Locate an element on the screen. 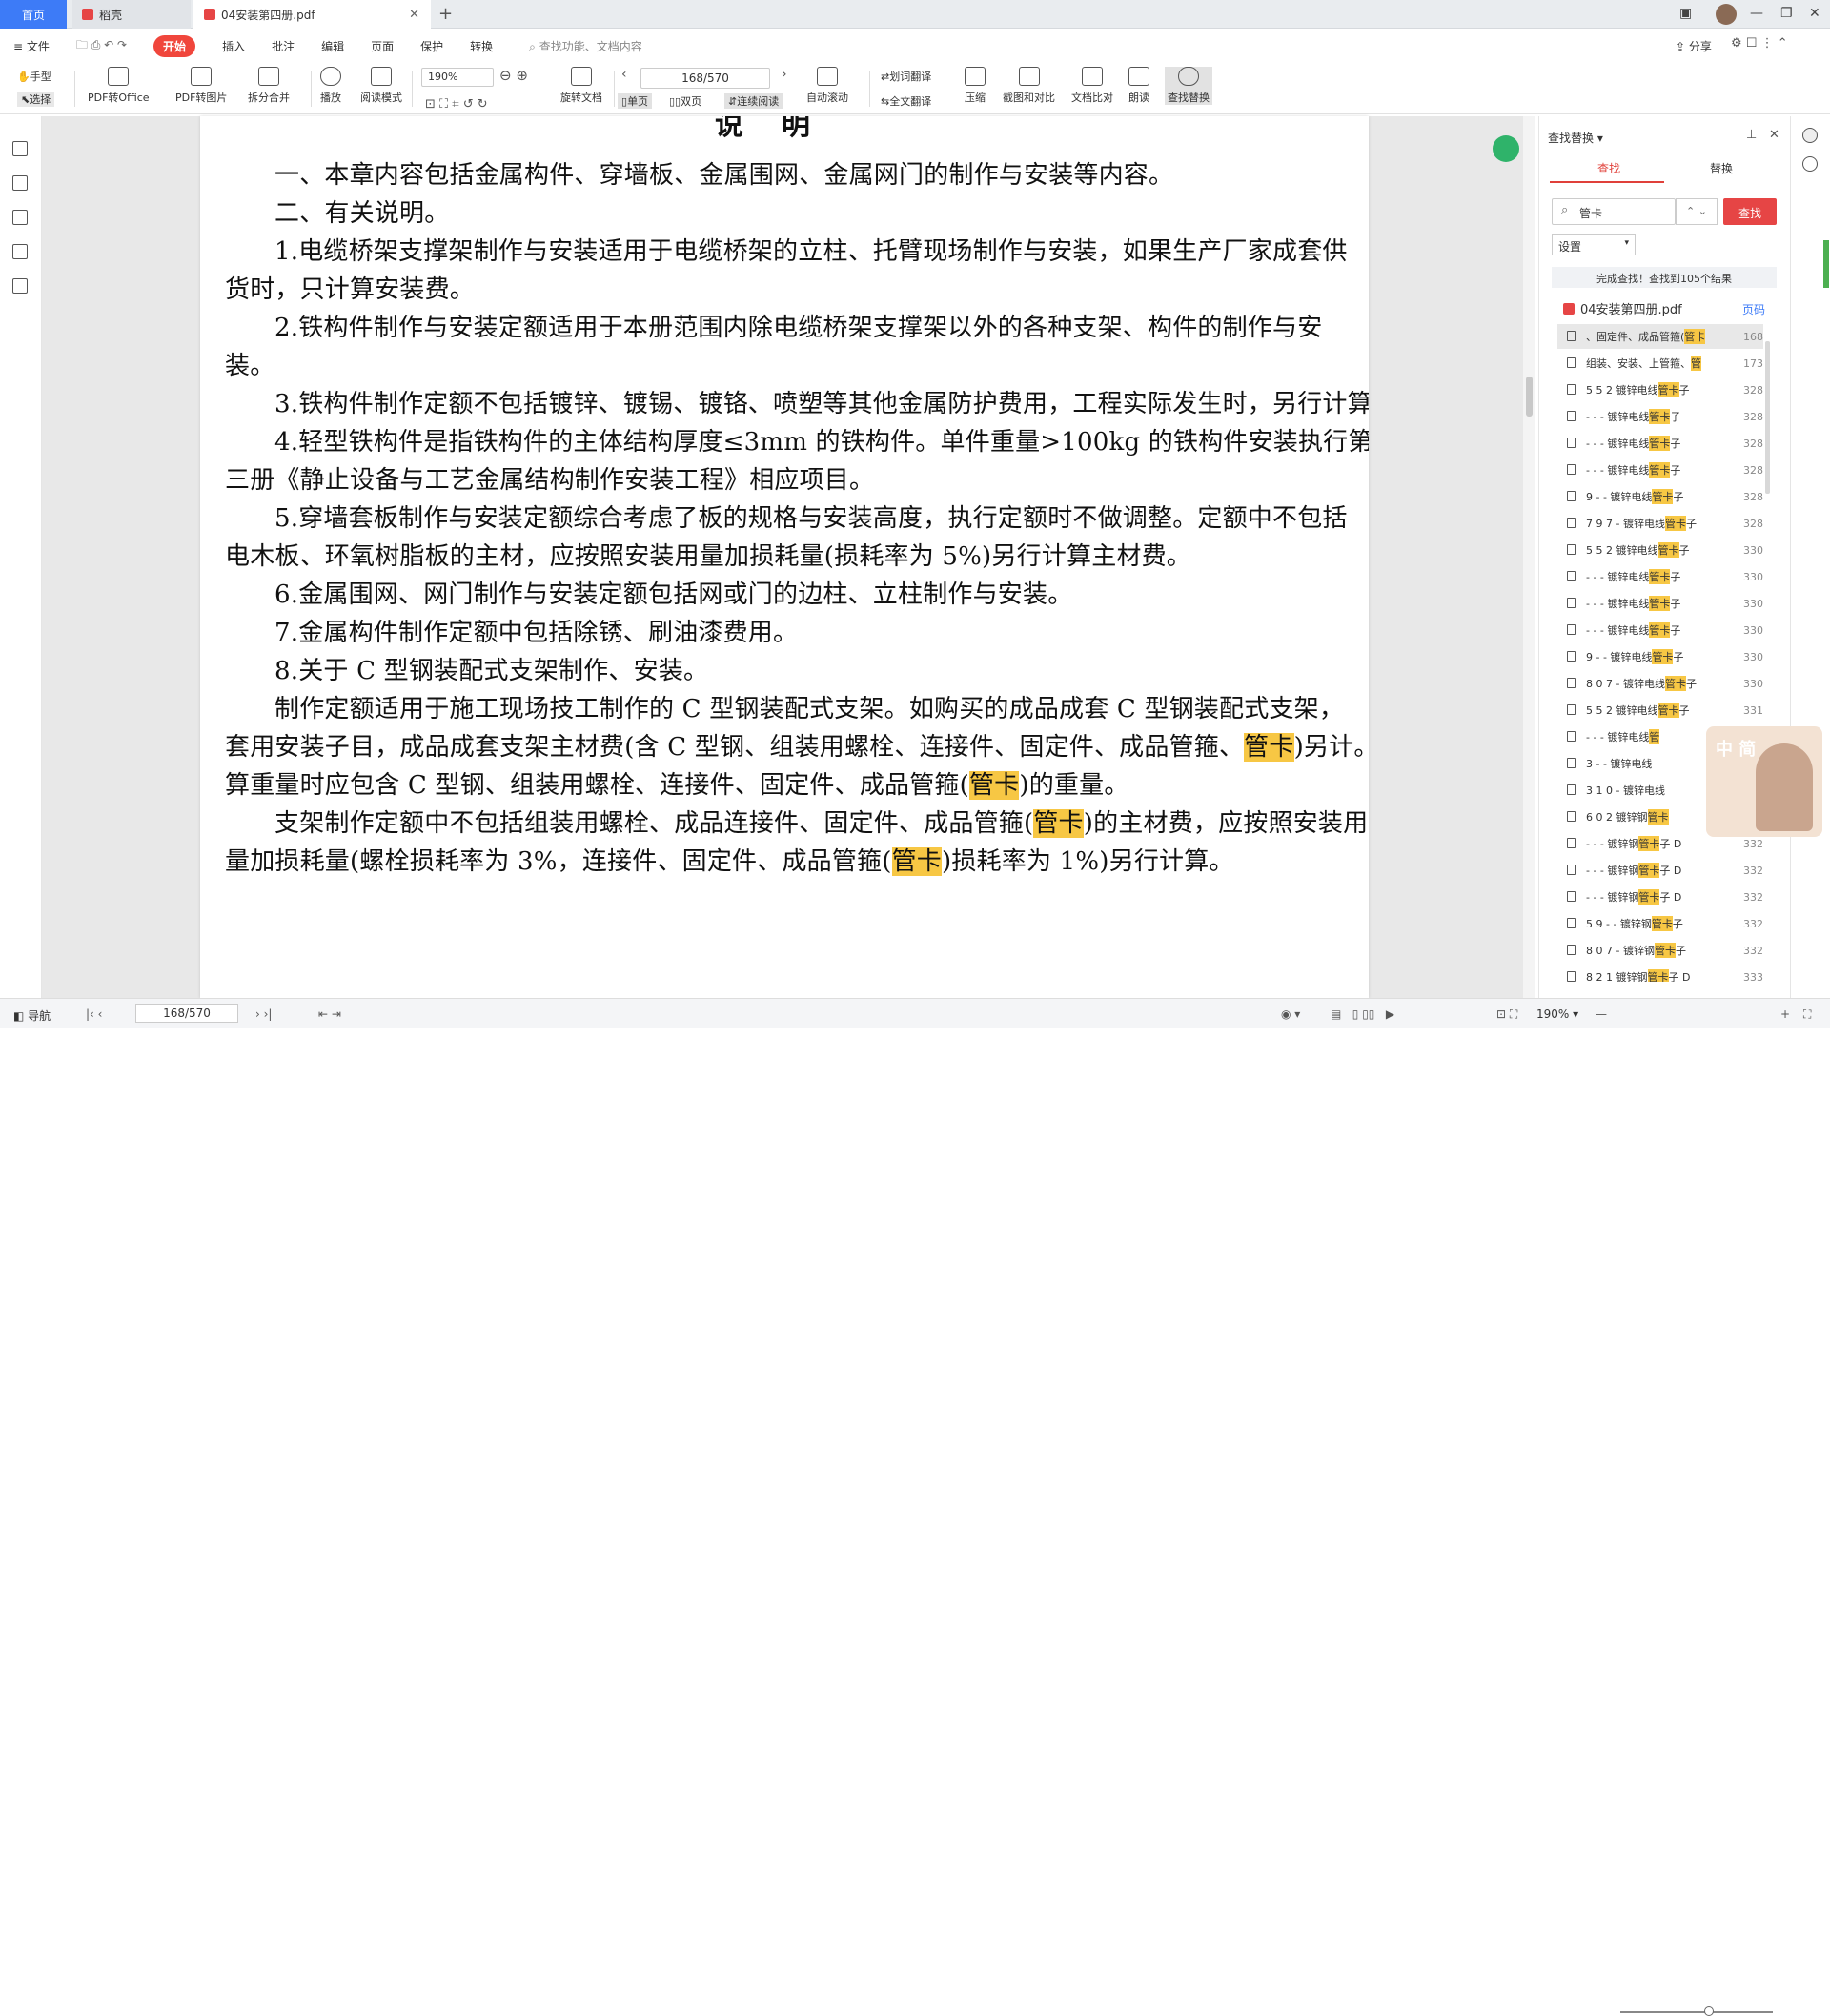 Image resolution: width=1830 pixels, height=2016 pixels. result-item: 组装、安装、上管箍、管 173 is located at coordinates (1660, 363).